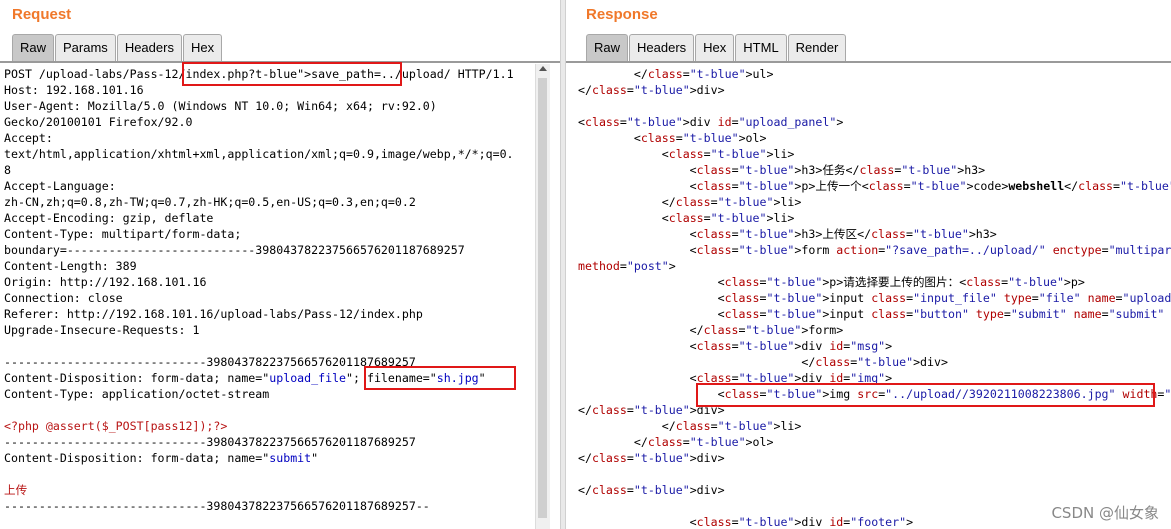 The image size is (1171, 529). What do you see at coordinates (746, 522) in the screenshot?
I see `response-line: <class="t-blue">div id="footer">` at bounding box center [746, 522].